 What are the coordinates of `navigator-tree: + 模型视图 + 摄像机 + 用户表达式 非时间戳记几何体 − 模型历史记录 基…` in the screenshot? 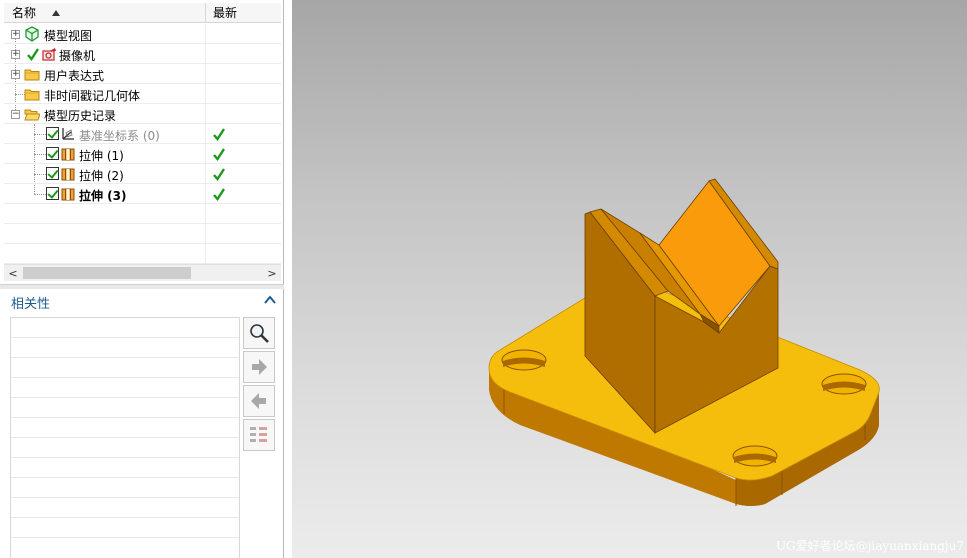 It's located at (142, 144).